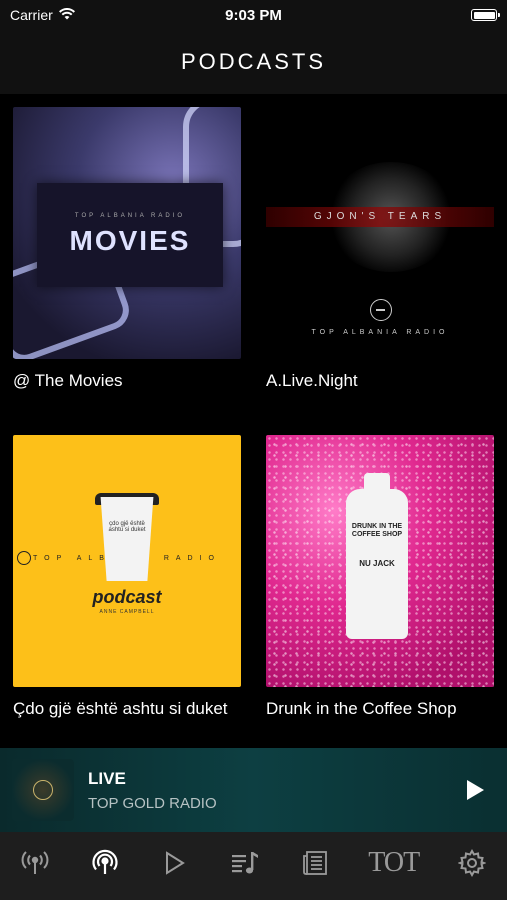 The image size is (507, 900). Describe the element at coordinates (43, 790) in the screenshot. I see `now-playing-artwork` at that location.